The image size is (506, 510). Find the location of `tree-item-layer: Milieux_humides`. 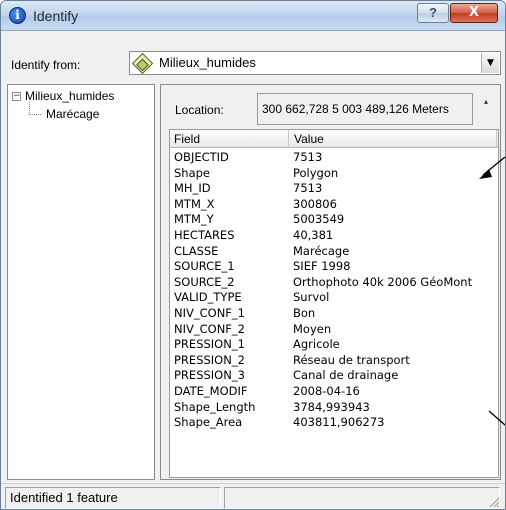

tree-item-layer: Milieux_humides is located at coordinates (69, 96).